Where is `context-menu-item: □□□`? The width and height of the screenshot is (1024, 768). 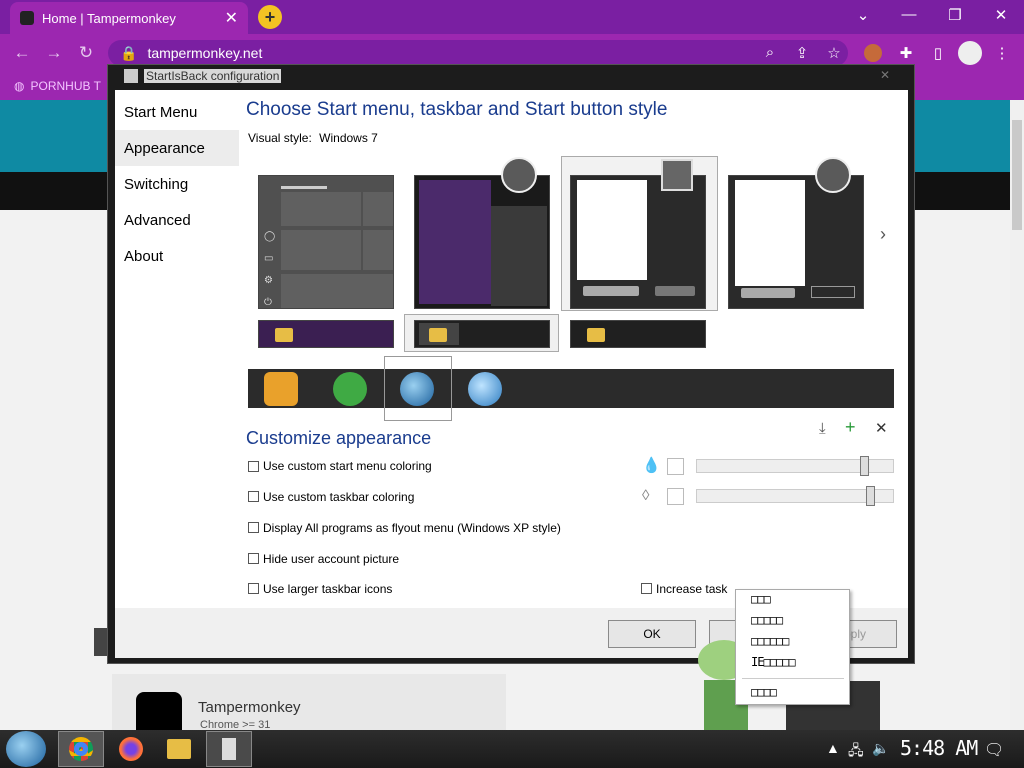 context-menu-item: □□□ is located at coordinates (761, 599).